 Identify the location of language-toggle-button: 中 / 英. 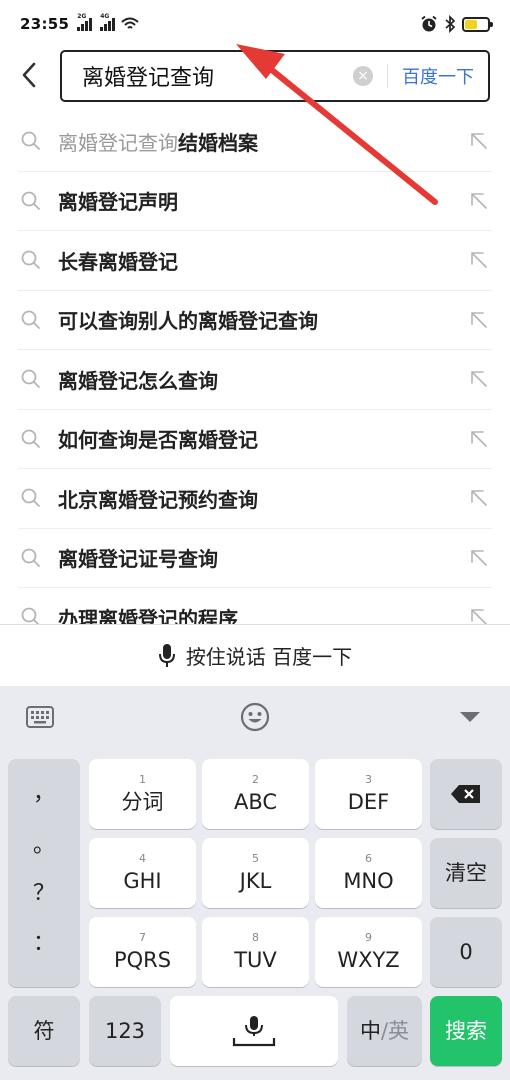
(384, 1031).